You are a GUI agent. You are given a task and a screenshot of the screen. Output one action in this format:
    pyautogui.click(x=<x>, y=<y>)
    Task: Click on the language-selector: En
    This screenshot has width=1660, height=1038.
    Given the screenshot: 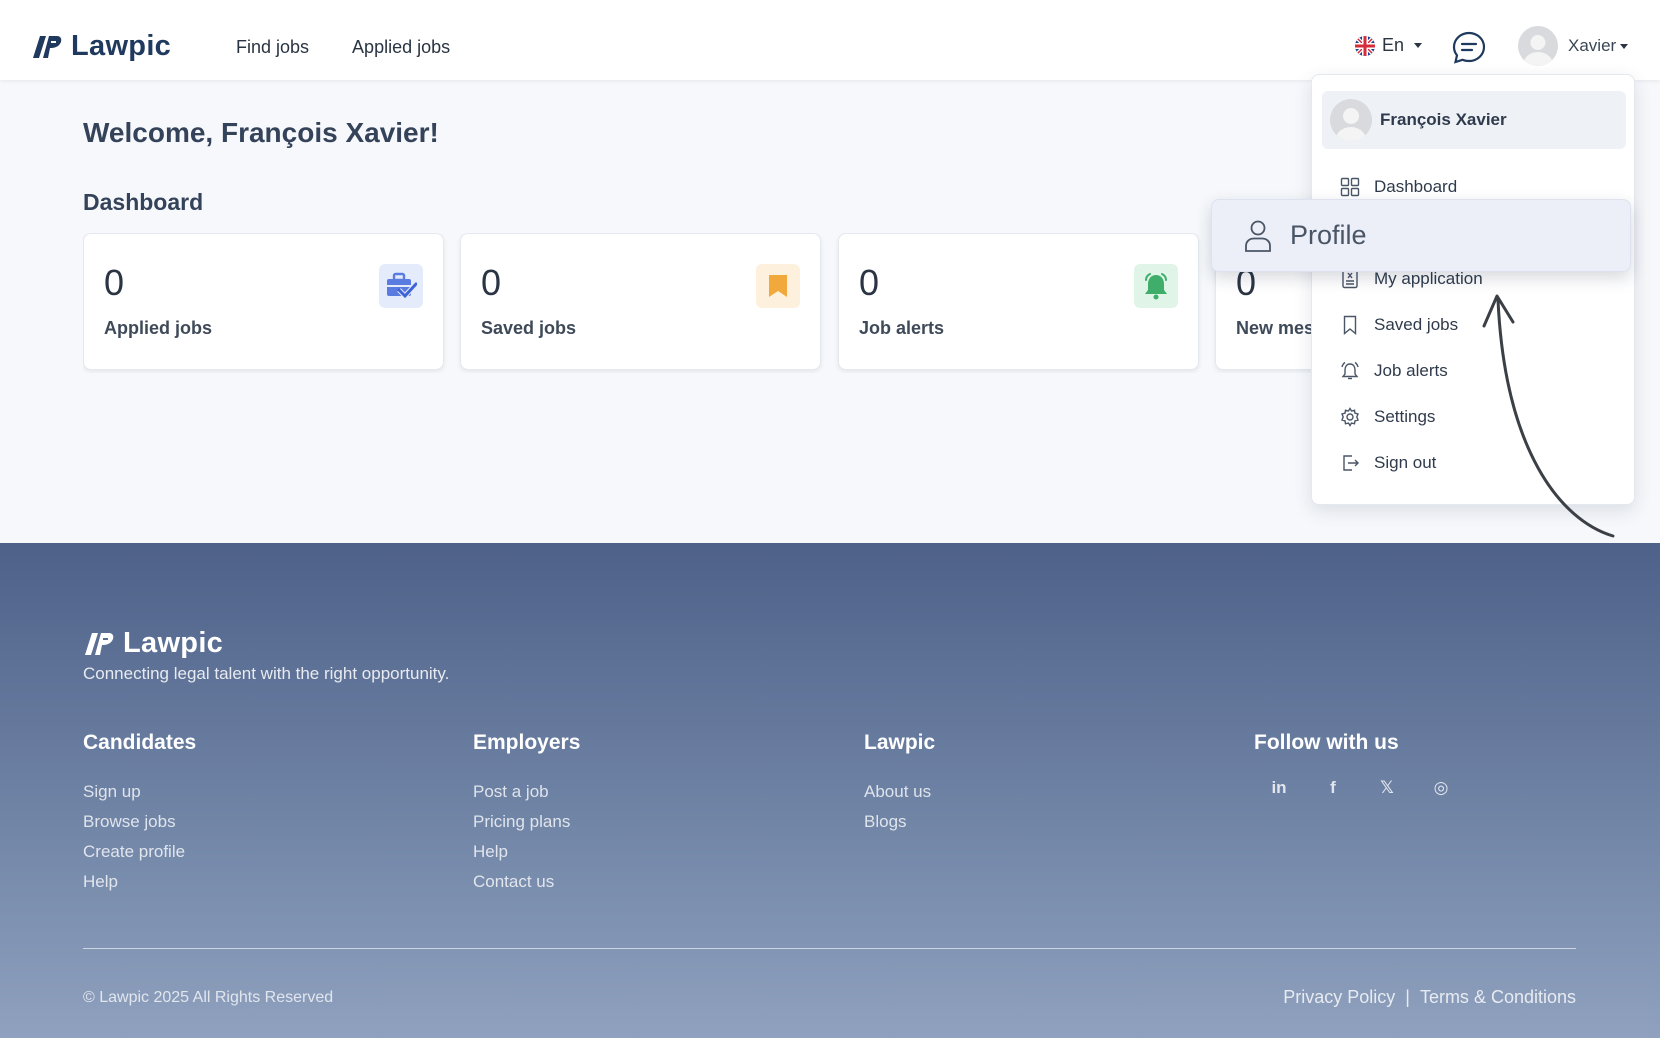 What is the action you would take?
    pyautogui.click(x=1389, y=45)
    